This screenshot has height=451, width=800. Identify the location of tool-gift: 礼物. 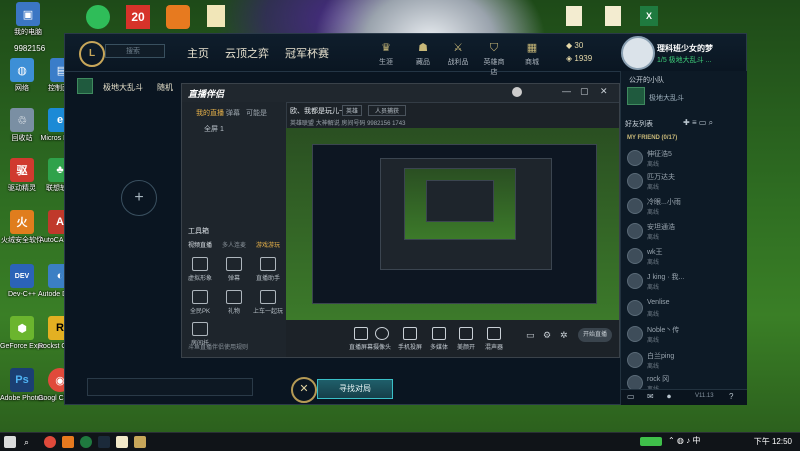
(234, 302).